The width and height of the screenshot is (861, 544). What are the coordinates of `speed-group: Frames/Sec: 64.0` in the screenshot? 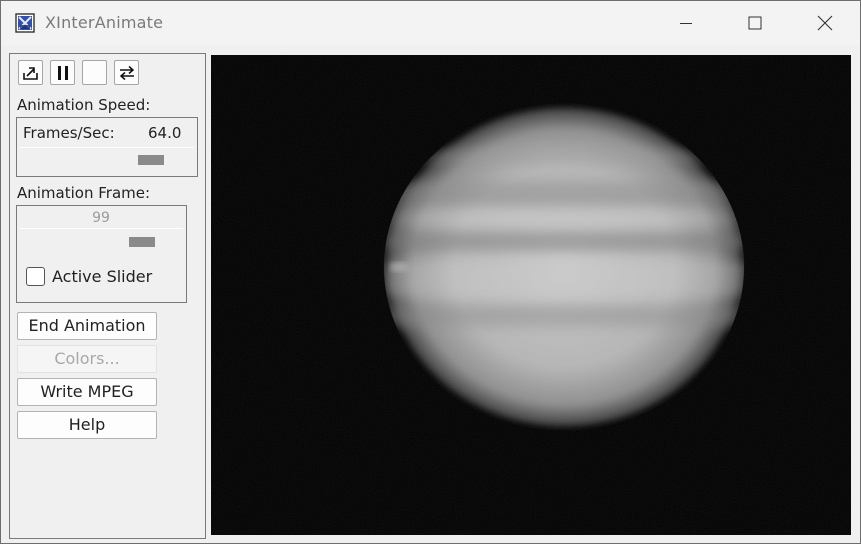 It's located at (107, 147).